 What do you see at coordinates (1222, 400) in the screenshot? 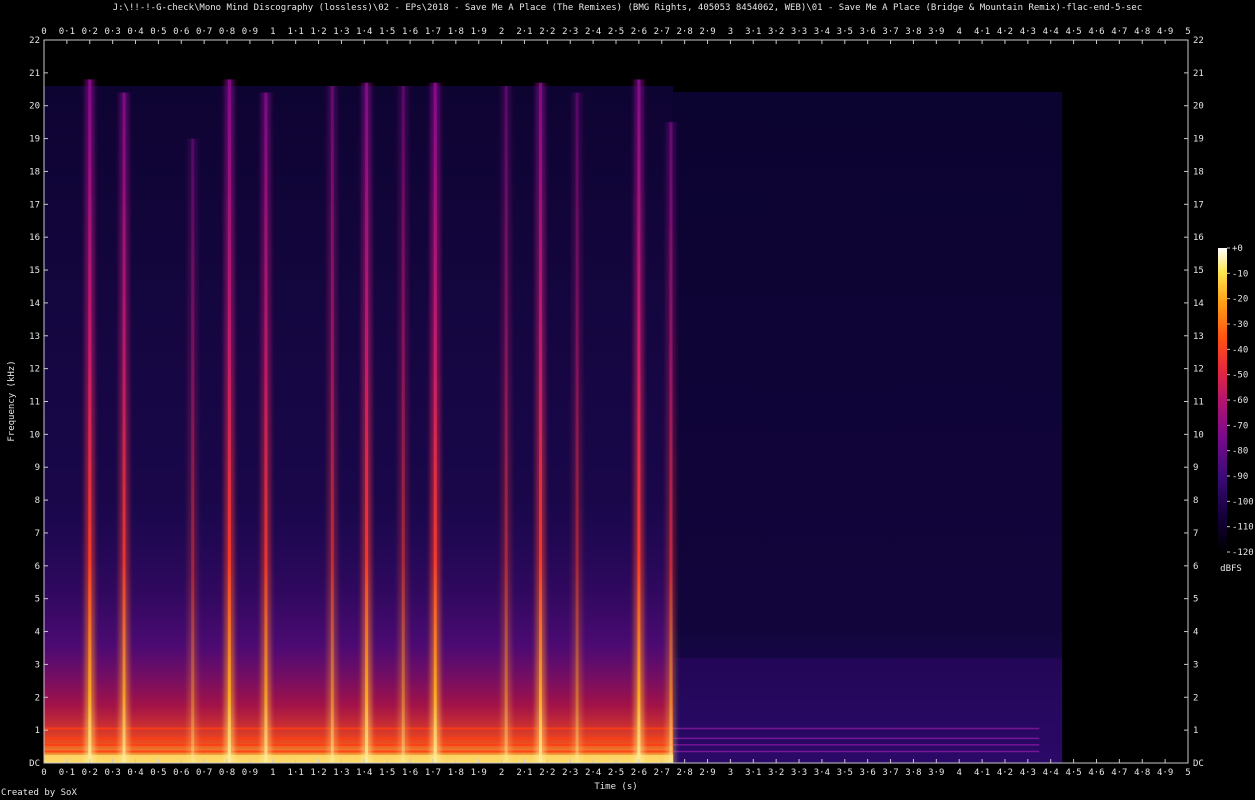
I see `colorbar-gradient` at bounding box center [1222, 400].